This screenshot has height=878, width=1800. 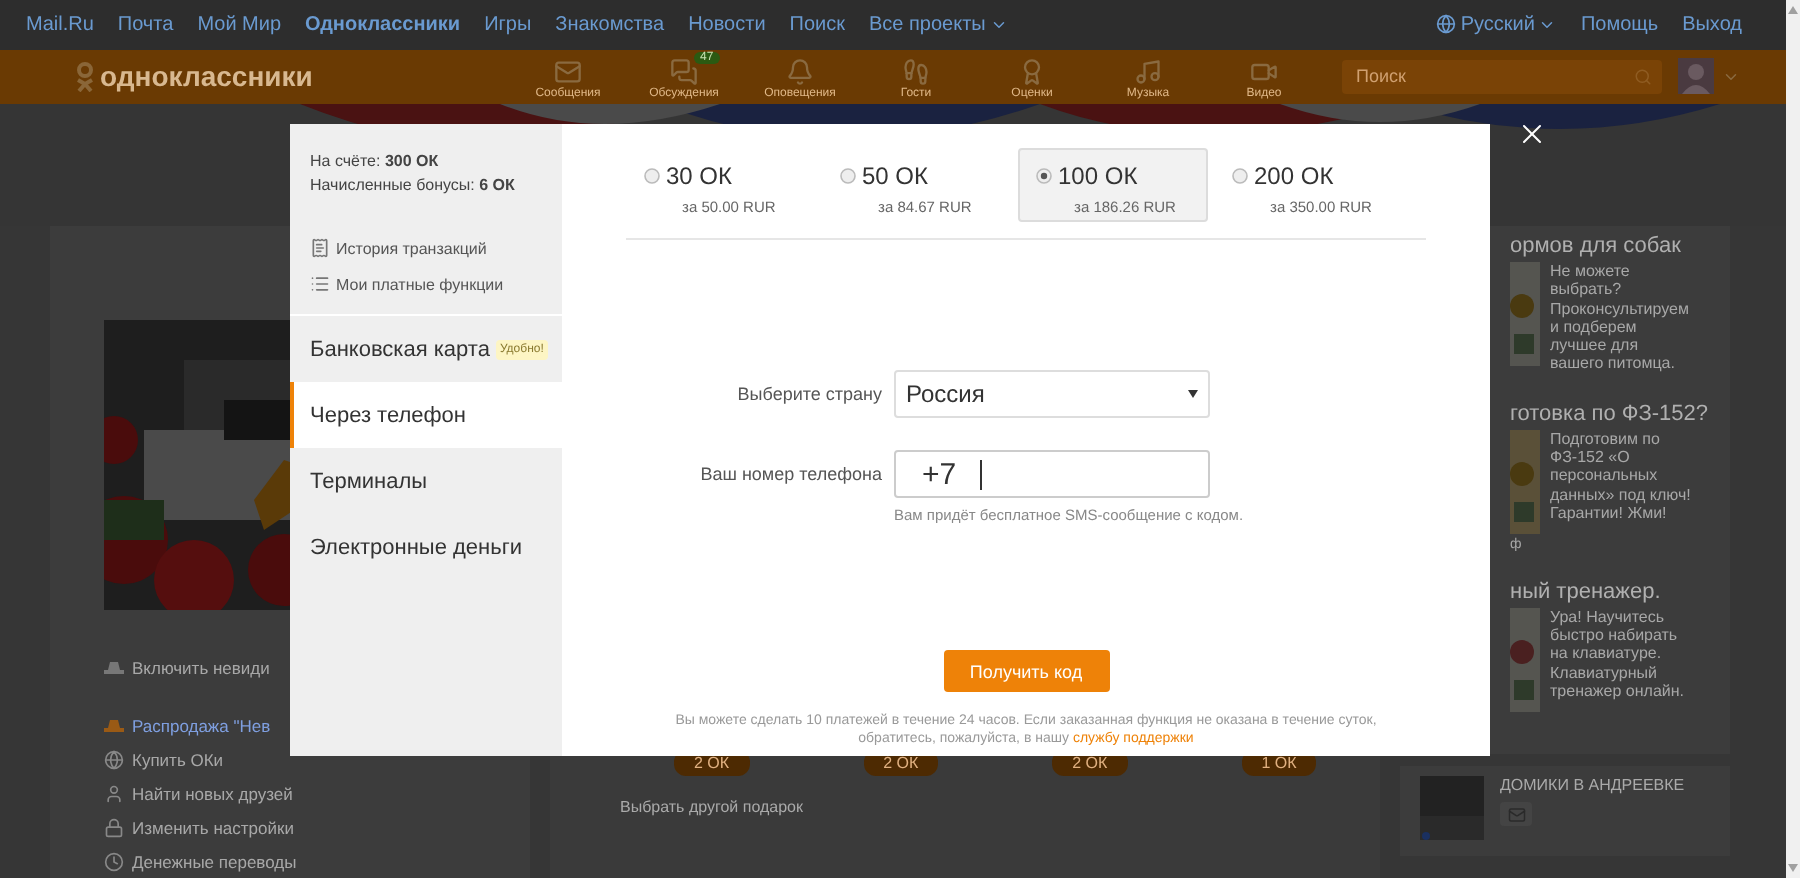 I want to click on logo-icon, so click(x=85, y=76).